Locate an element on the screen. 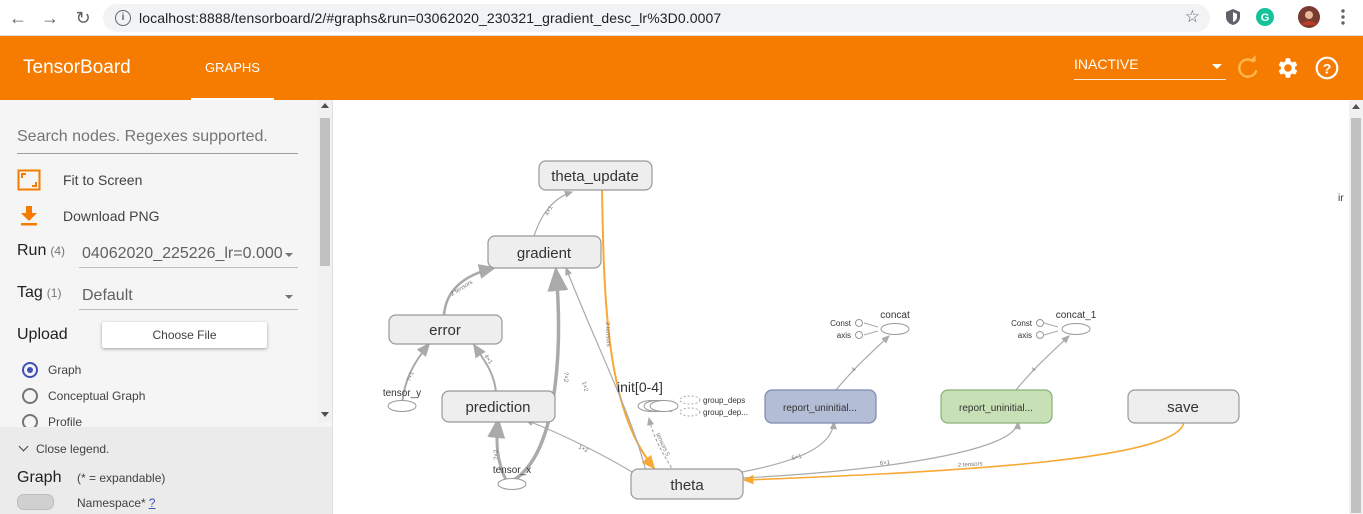 Image resolution: width=1363 pixels, height=514 pixels. svg-text: theta is located at coordinates (687, 485).